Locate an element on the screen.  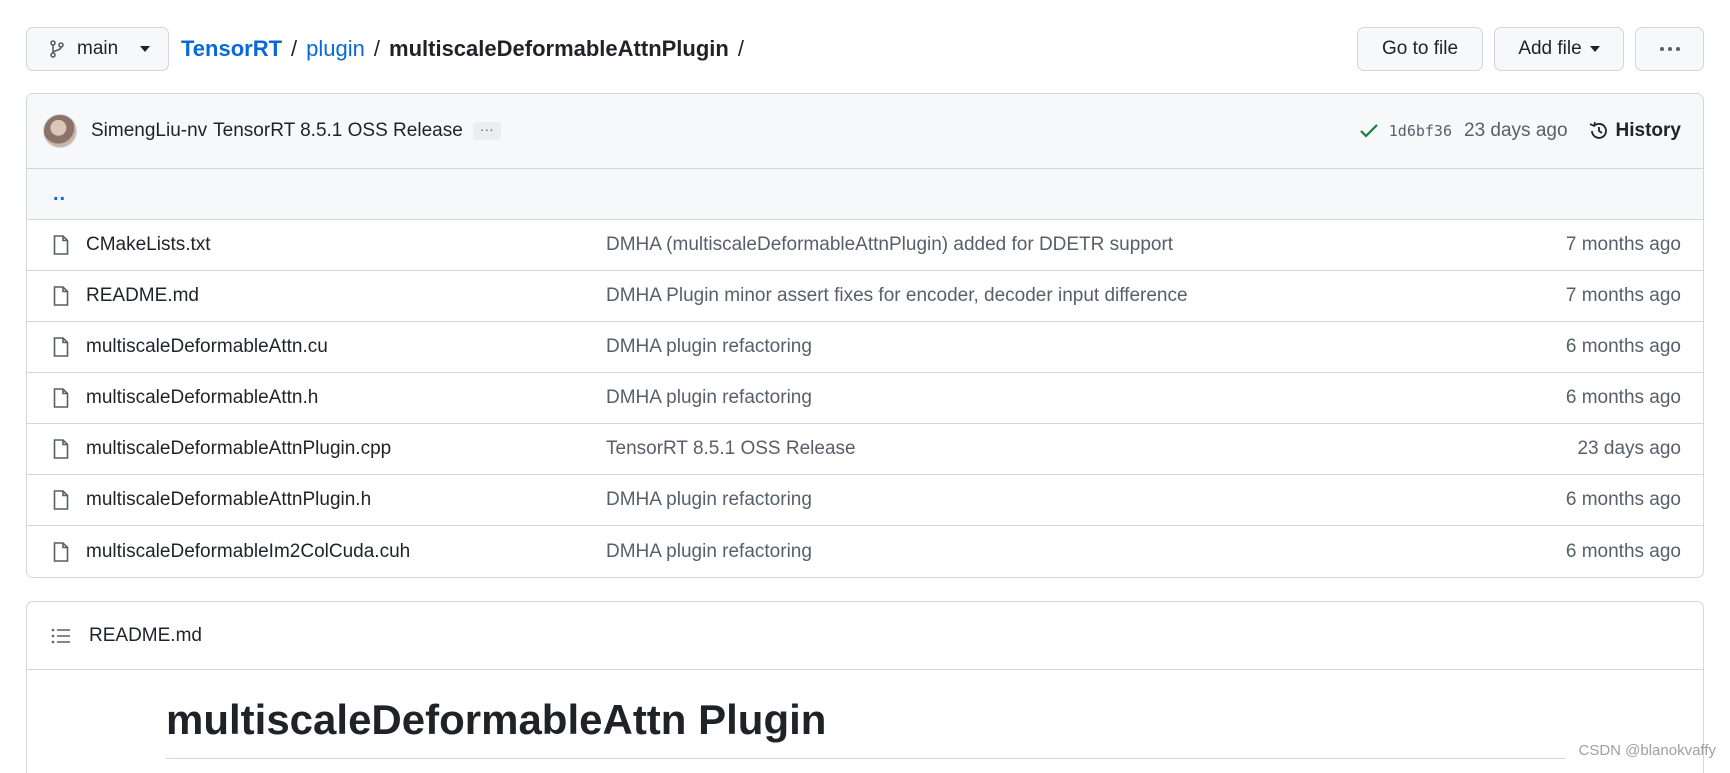
watermark: CSDN @blanokvaffy is located at coordinates (1647, 750).